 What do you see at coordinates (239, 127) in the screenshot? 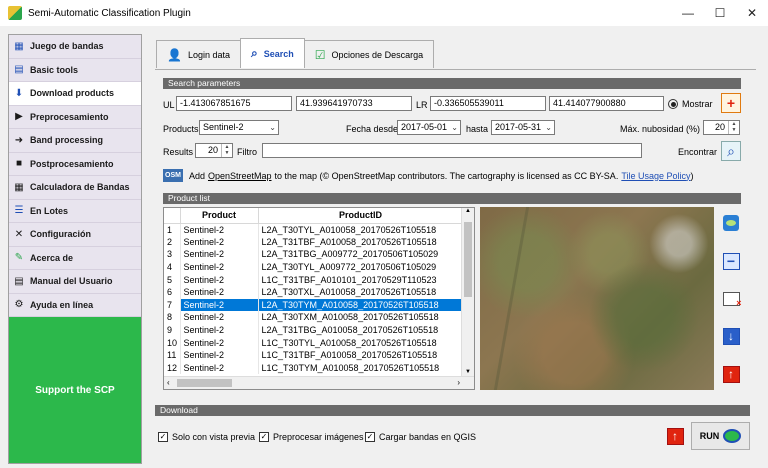
I see `products-select: Sentinel-2 ⌄` at bounding box center [239, 127].